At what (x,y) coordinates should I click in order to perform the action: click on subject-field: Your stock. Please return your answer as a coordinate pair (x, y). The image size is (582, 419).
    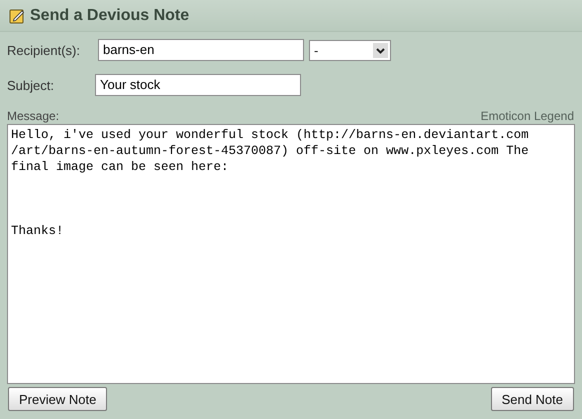
    Looking at the image, I should click on (198, 85).